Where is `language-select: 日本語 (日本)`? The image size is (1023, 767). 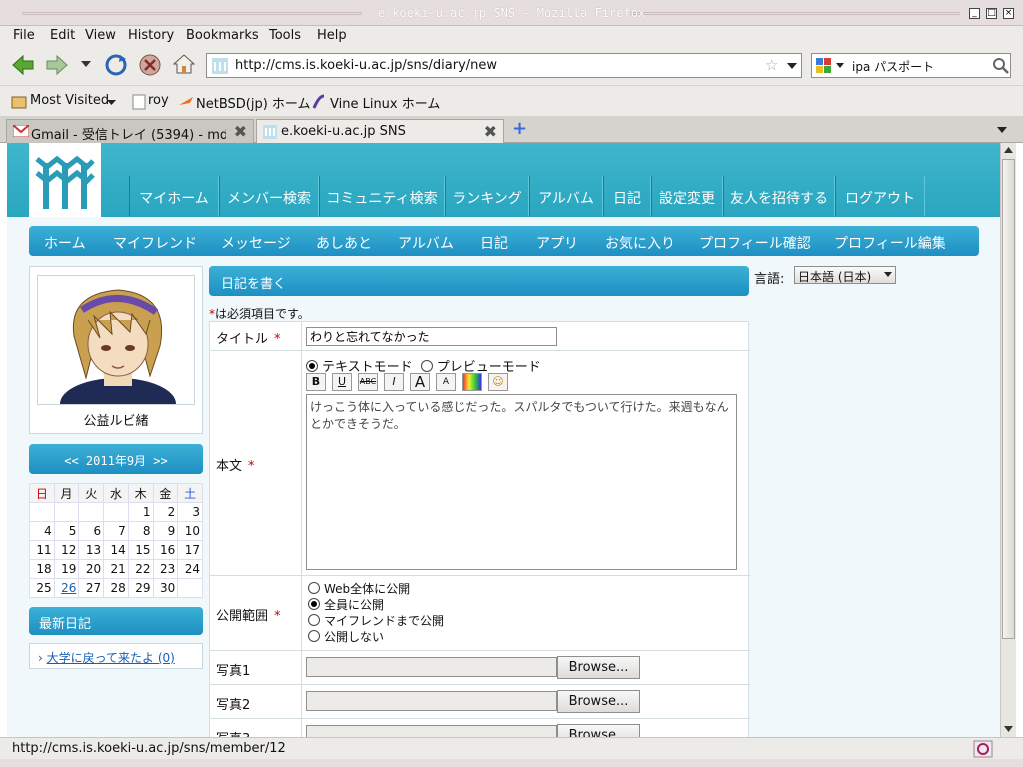
language-select: 日本語 (日本) is located at coordinates (845, 275).